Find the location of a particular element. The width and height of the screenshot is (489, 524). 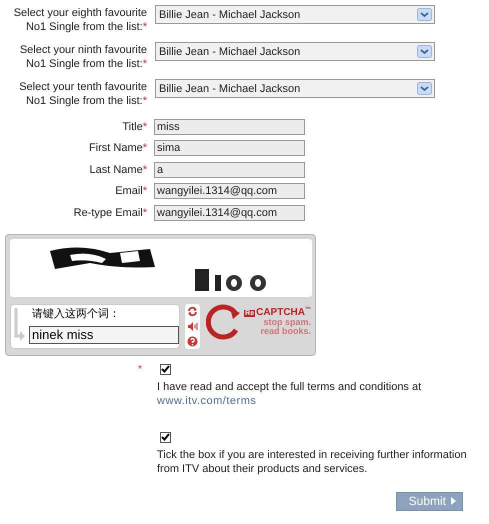

consent-text: Tick the box if you are interested in receiving further information from ITV about their products and services. is located at coordinates (312, 462).